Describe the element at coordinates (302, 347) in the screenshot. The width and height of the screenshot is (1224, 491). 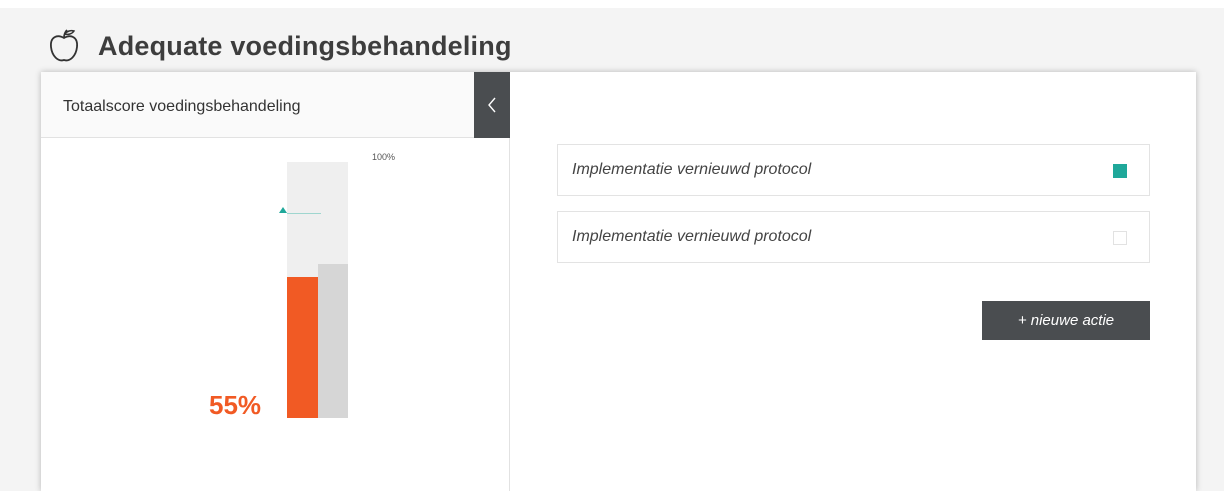
I see `score-bar` at that location.